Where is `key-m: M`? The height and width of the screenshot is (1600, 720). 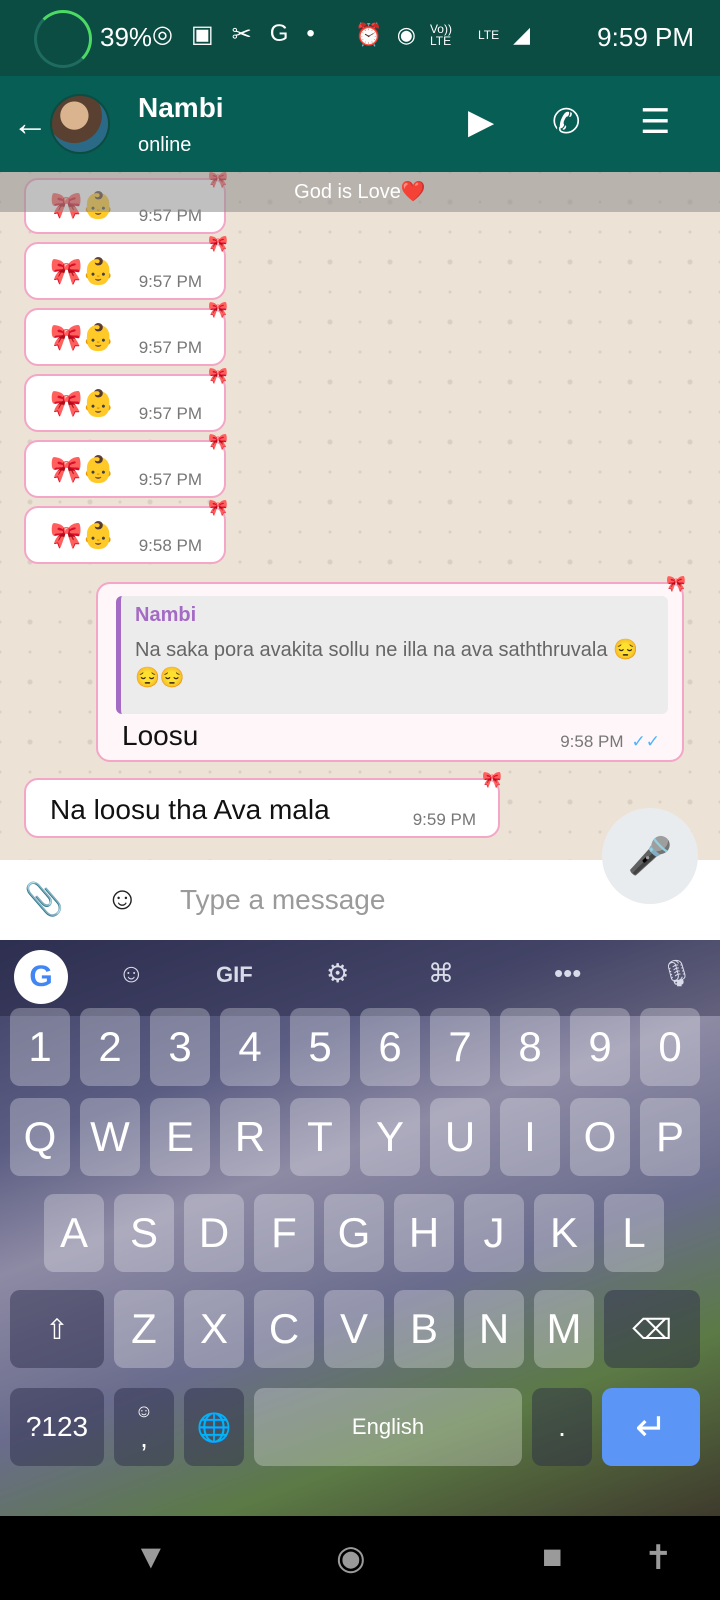 key-m: M is located at coordinates (564, 1329).